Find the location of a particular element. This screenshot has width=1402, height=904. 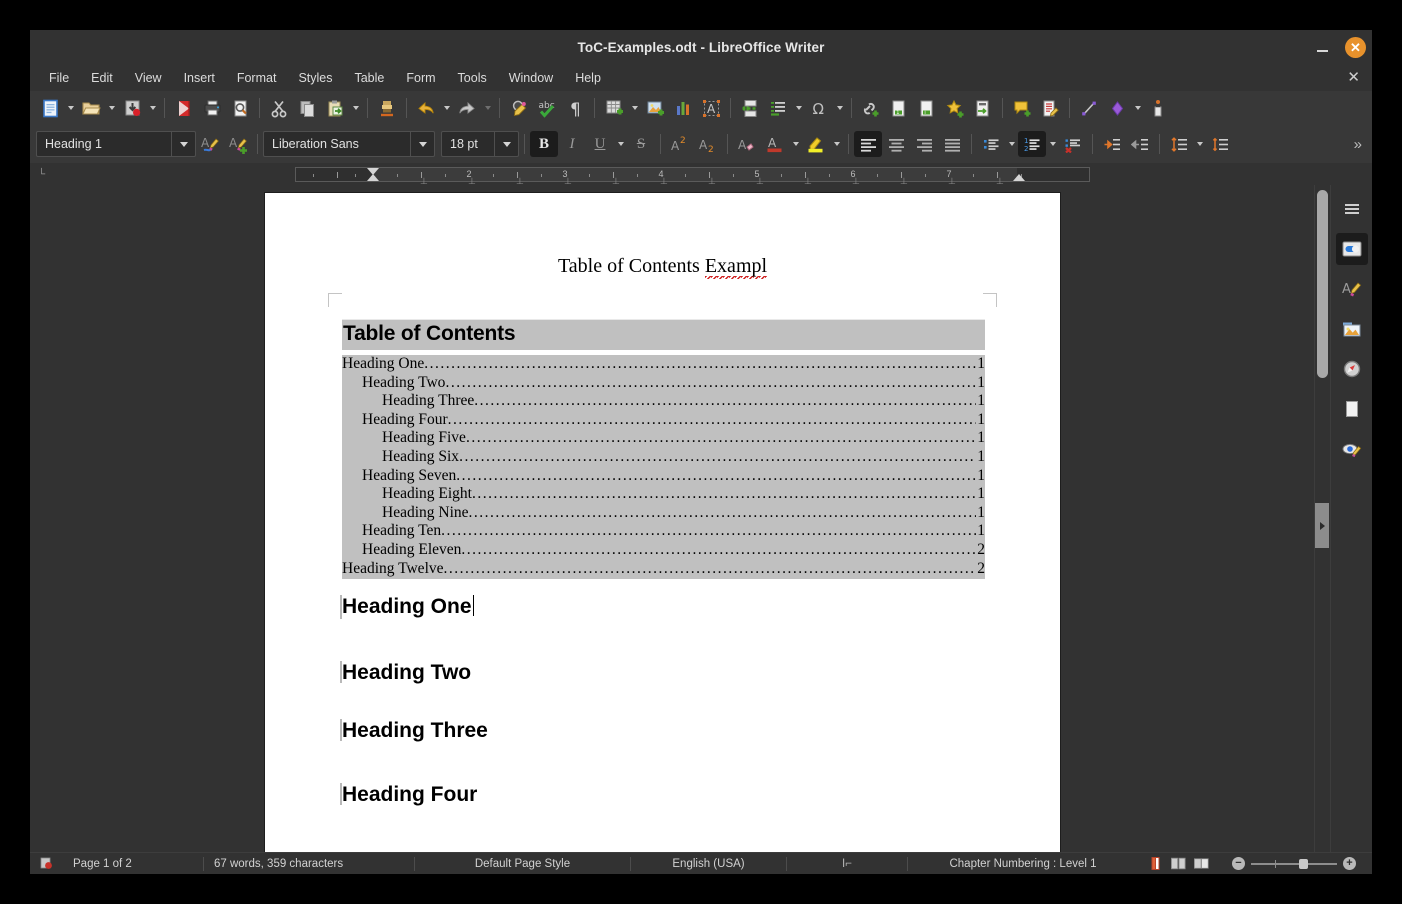

document-title-paragraph: Table of Contents Exampl is located at coordinates (662, 268).